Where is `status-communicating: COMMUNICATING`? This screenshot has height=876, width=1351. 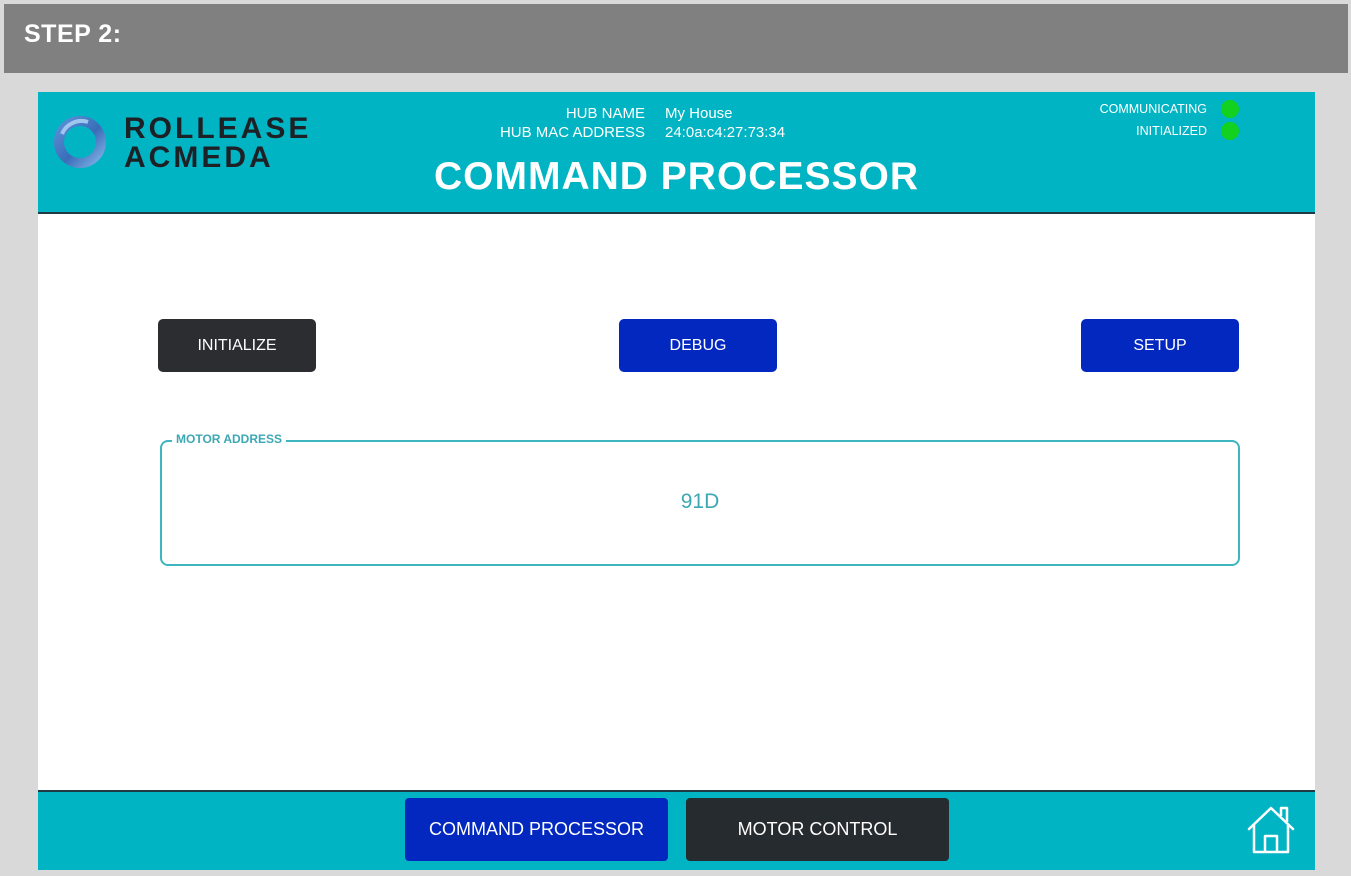 status-communicating: COMMUNICATING is located at coordinates (1169, 109).